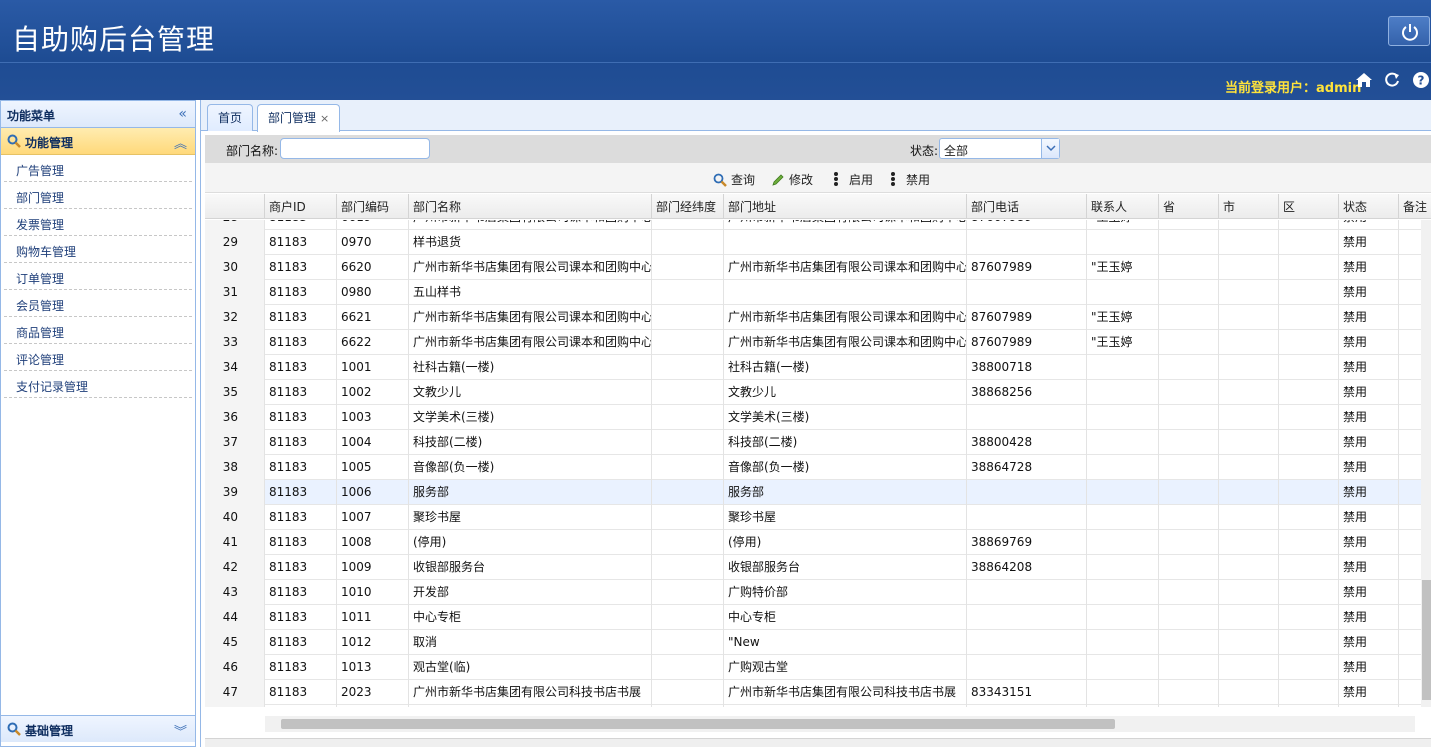 The width and height of the screenshot is (1431, 747). I want to click on help-icon: ?, so click(1421, 80).